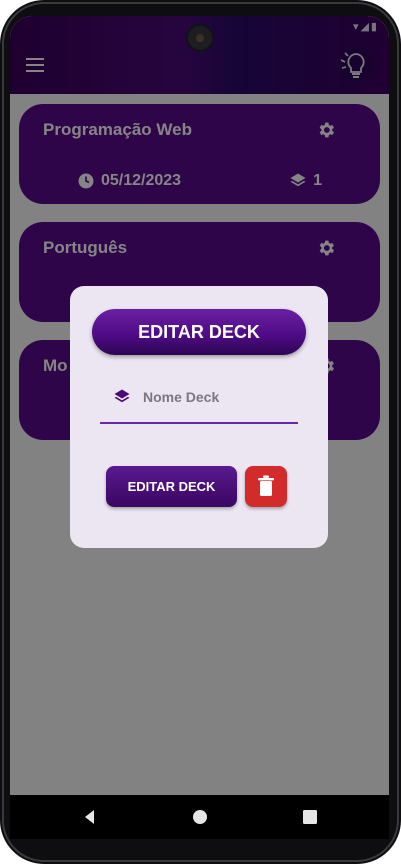  What do you see at coordinates (122, 396) in the screenshot?
I see `layers-icon` at bounding box center [122, 396].